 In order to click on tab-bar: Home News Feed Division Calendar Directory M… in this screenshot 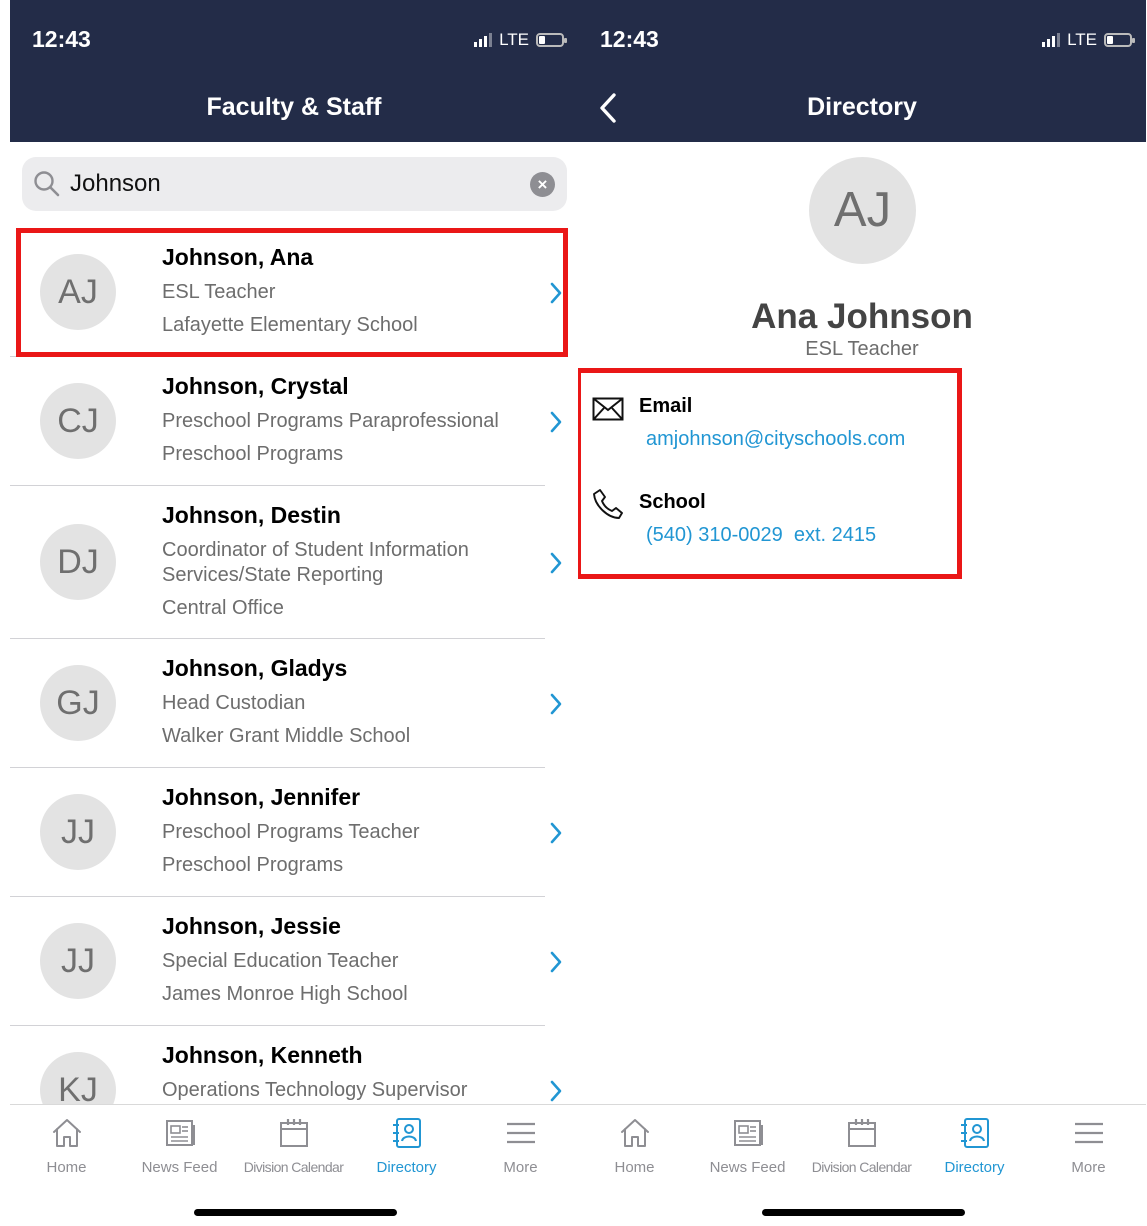, I will do `click(294, 1165)`.